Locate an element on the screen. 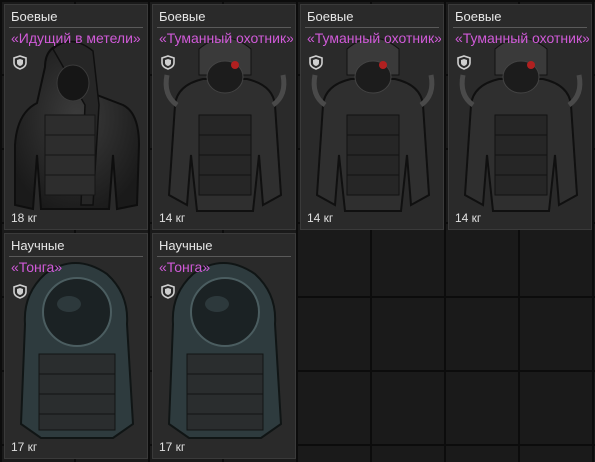 Image resolution: width=595 pixels, height=462 pixels. item-card-5: Научные «Тонга» 17 кг is located at coordinates (76, 346).